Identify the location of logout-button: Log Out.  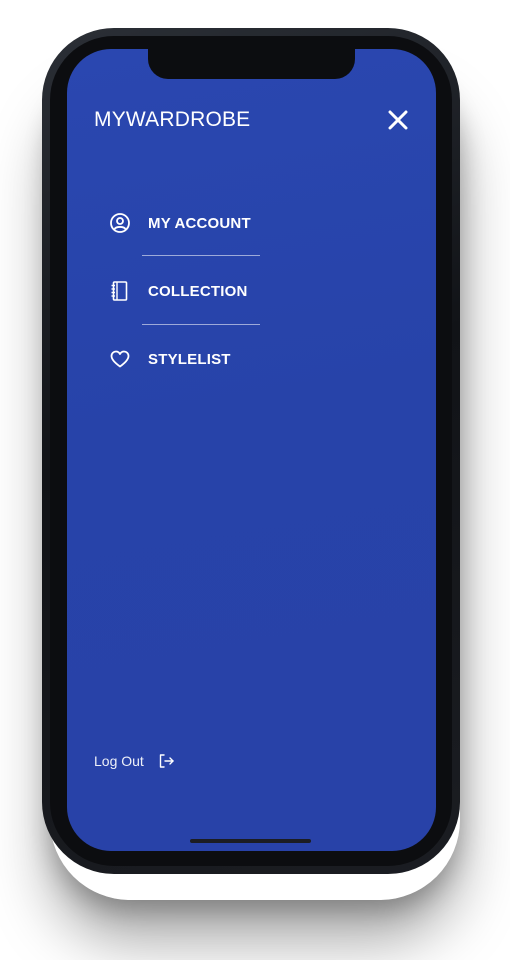
(135, 761).